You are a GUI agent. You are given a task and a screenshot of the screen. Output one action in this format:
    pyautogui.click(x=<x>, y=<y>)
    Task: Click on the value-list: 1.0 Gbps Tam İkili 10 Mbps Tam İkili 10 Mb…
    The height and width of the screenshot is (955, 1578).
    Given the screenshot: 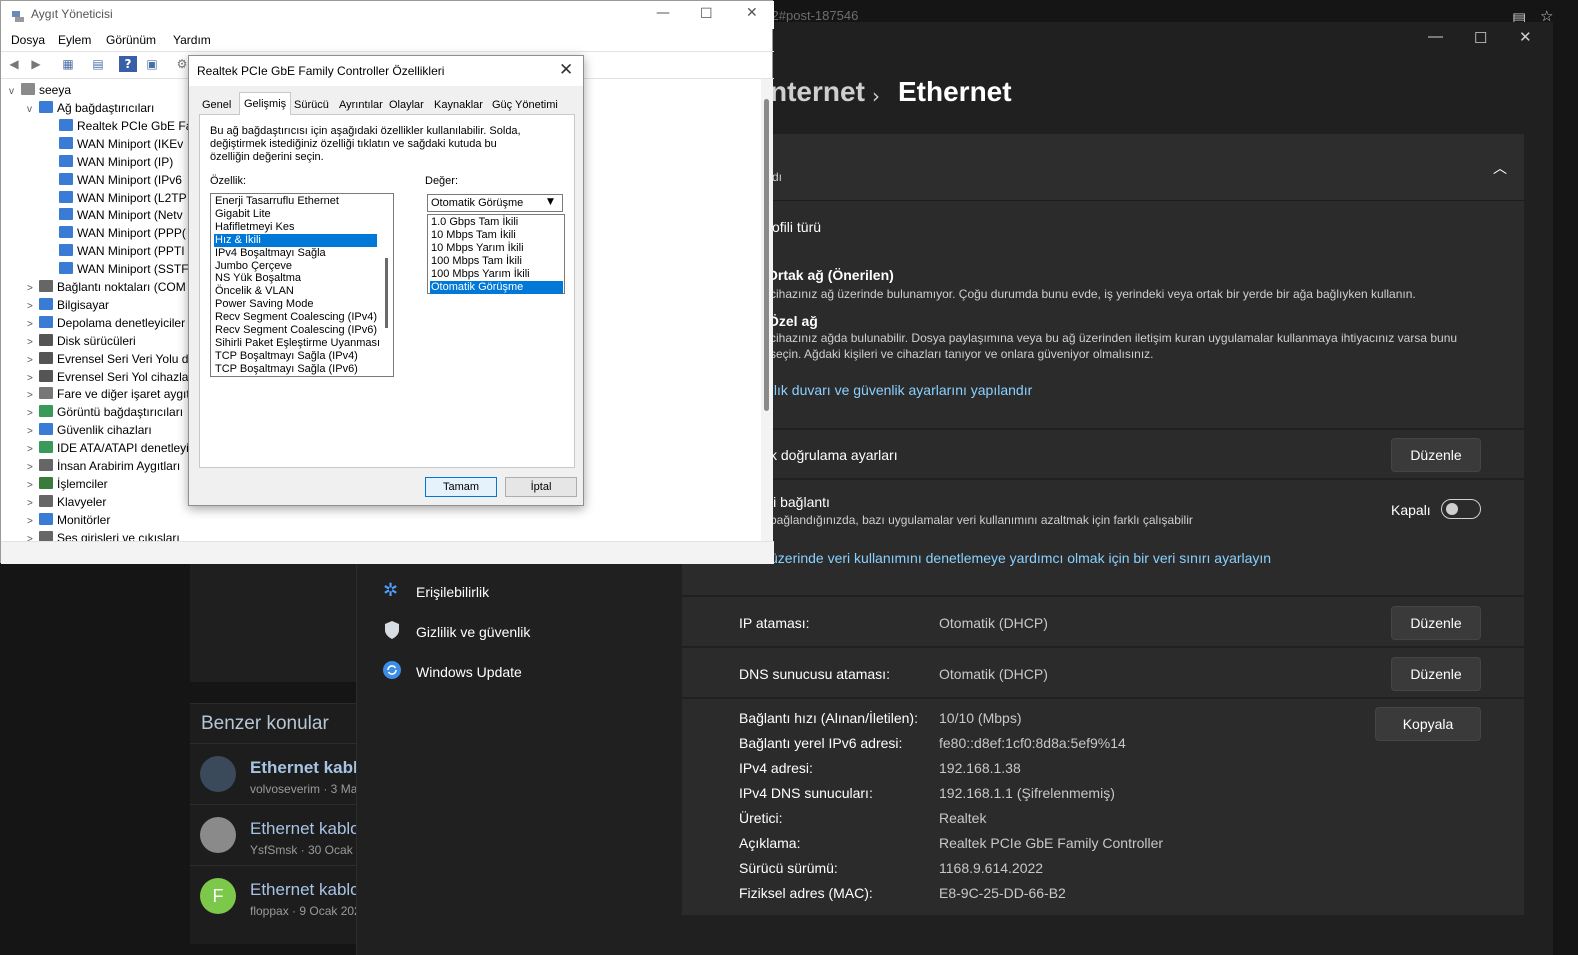 What is the action you would take?
    pyautogui.click(x=496, y=254)
    